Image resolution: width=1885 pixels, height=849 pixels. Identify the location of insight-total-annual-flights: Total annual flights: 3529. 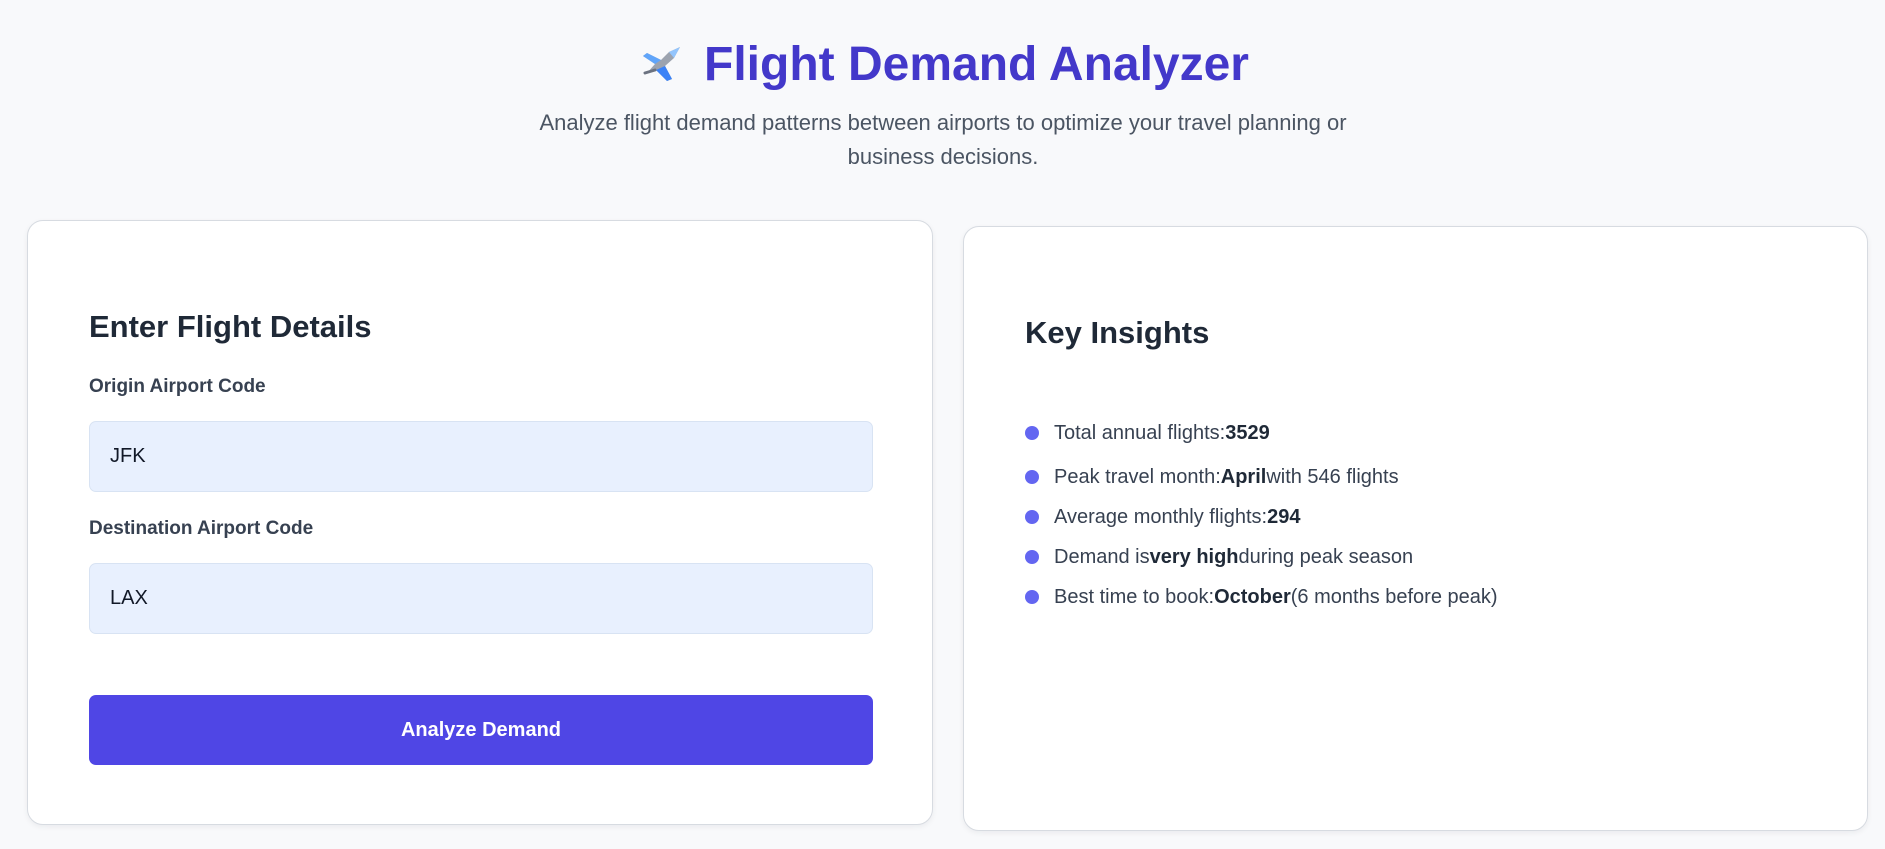
(1147, 433).